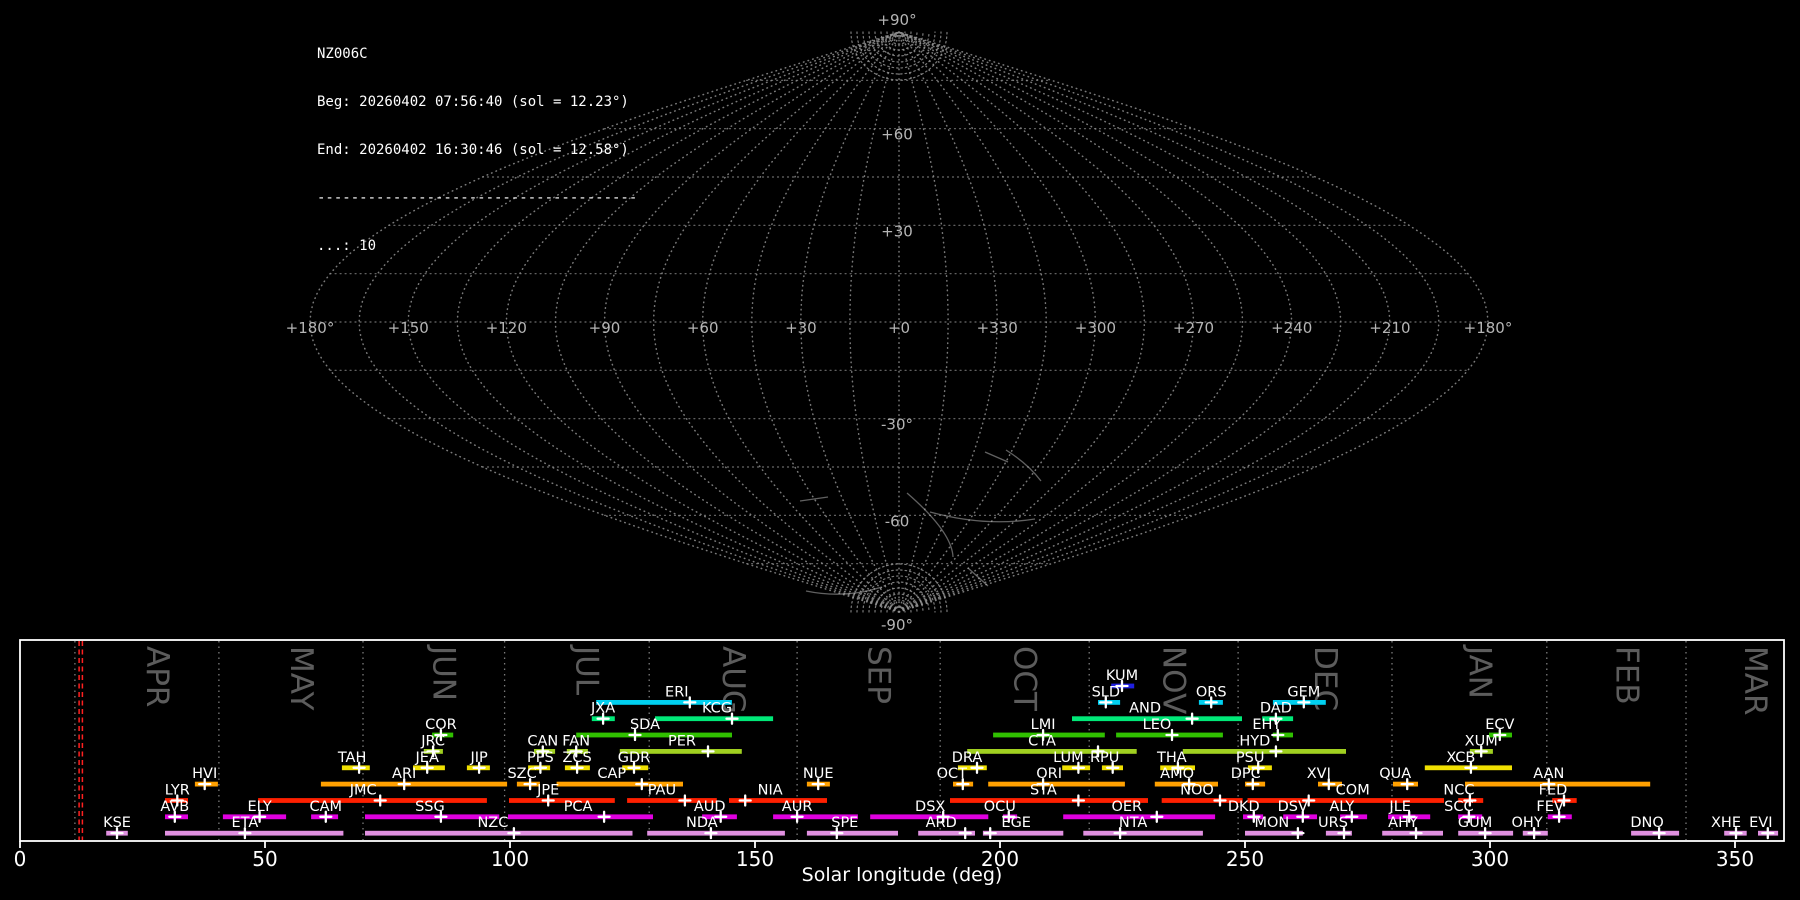 This screenshot has width=1800, height=900. What do you see at coordinates (755, 859) in the screenshot?
I see `x-axis-tick-label: 150` at bounding box center [755, 859].